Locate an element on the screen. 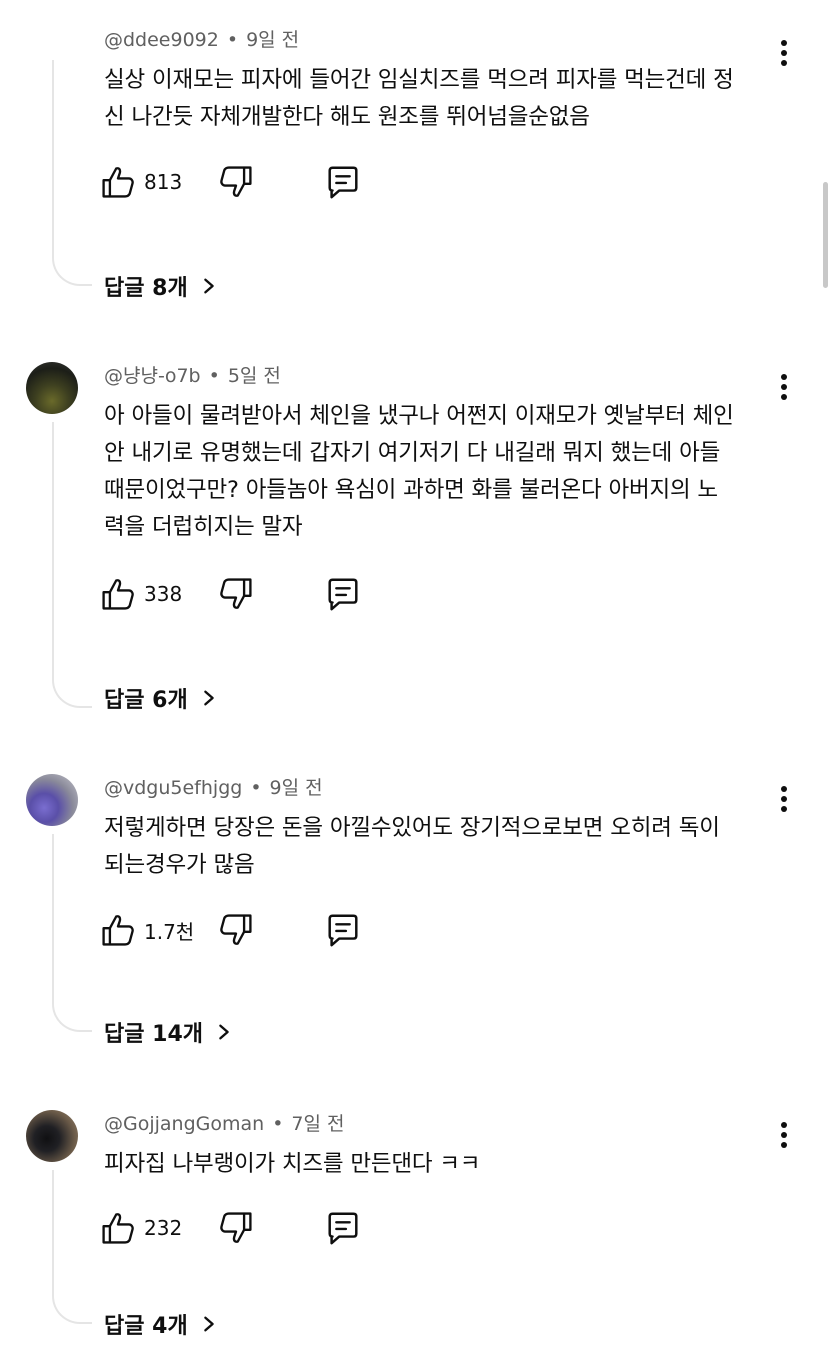  like-button: 1.7천 is located at coordinates (147, 930).